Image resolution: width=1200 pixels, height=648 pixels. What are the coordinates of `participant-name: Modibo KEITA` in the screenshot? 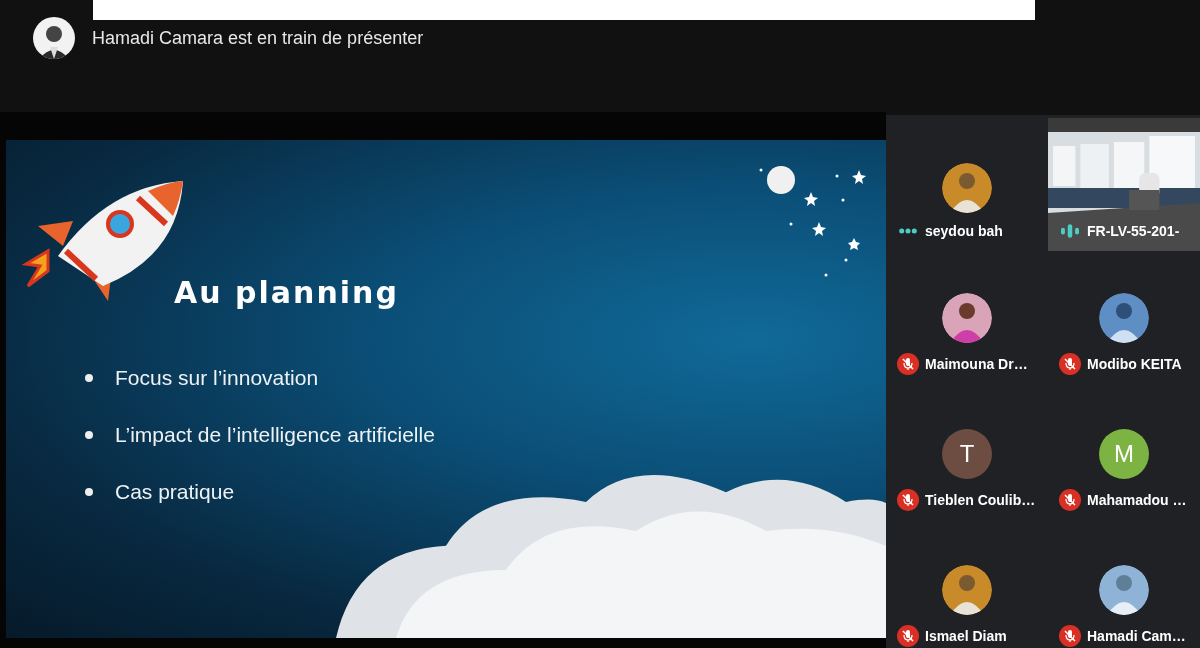 It's located at (1134, 364).